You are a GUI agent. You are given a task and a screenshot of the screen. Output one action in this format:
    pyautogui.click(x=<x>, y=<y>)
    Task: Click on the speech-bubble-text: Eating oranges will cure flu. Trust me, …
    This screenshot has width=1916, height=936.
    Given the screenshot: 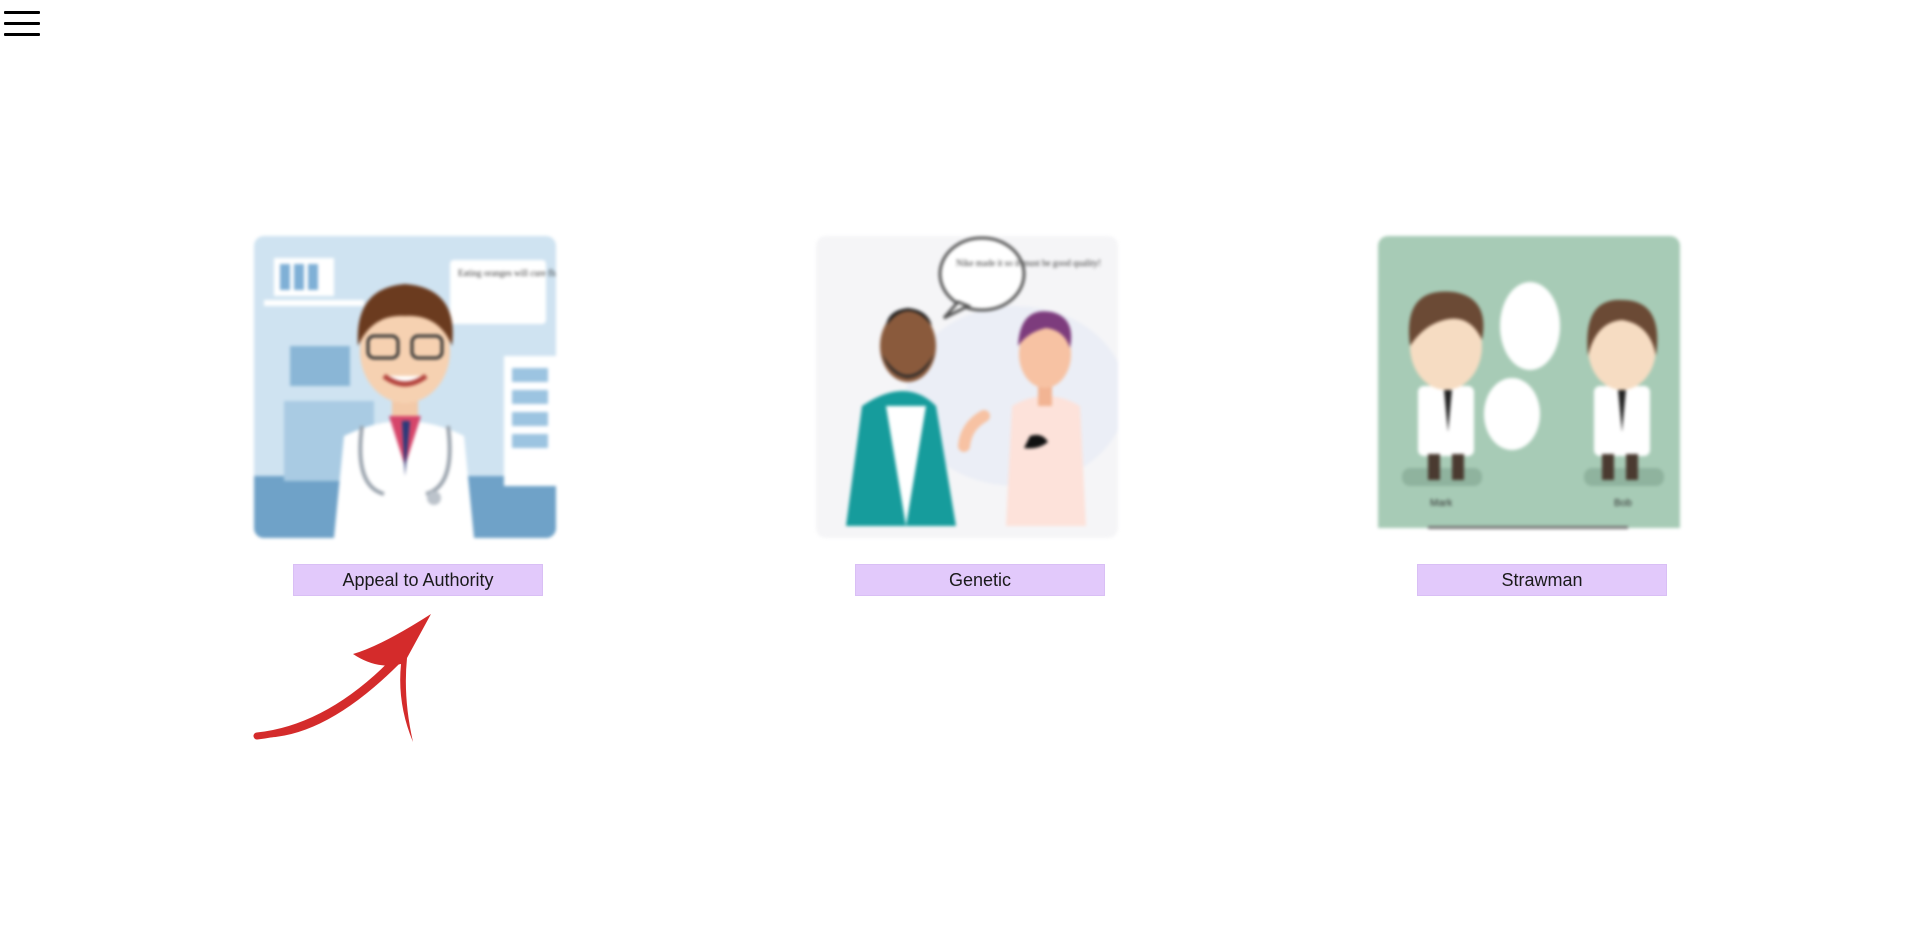 What is the action you would take?
    pyautogui.click(x=507, y=273)
    